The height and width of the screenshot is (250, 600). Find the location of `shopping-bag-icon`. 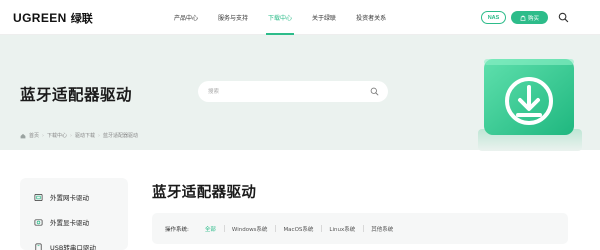

shopping-bag-icon is located at coordinates (523, 18).